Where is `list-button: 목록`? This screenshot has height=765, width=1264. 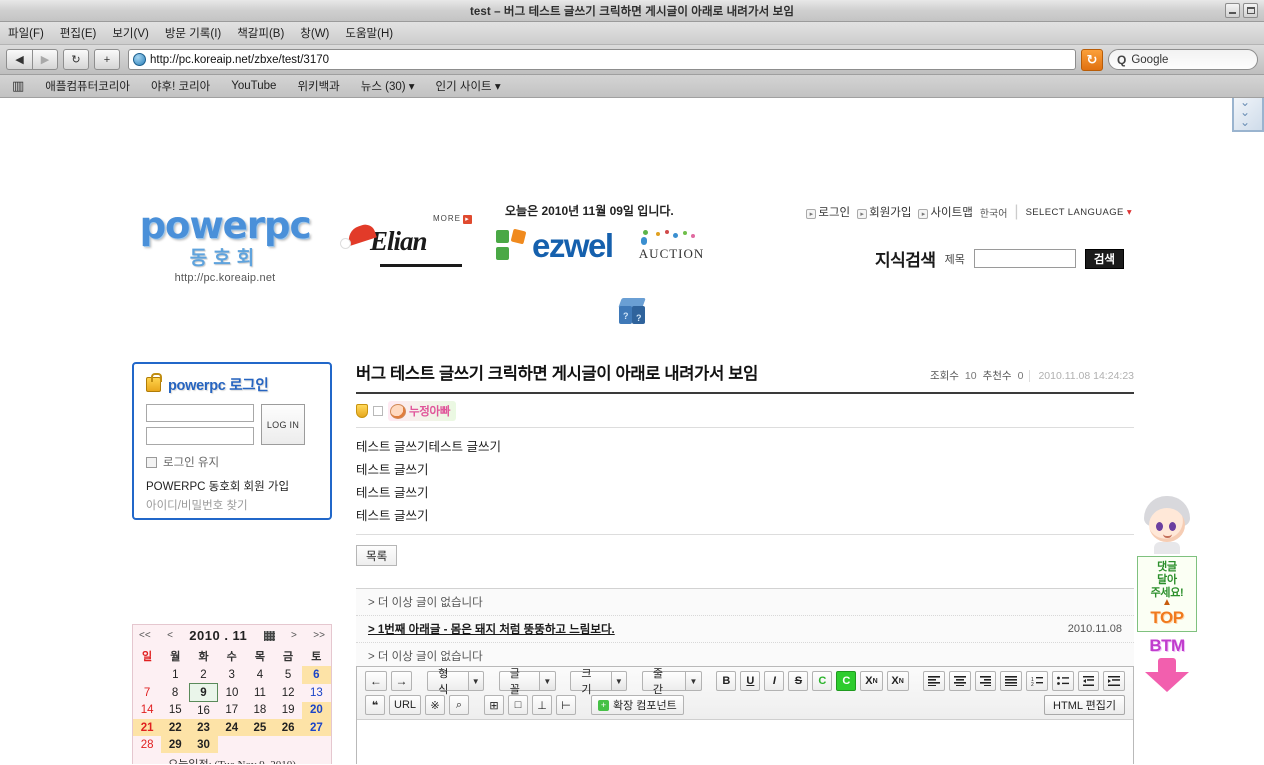 list-button: 목록 is located at coordinates (377, 555).